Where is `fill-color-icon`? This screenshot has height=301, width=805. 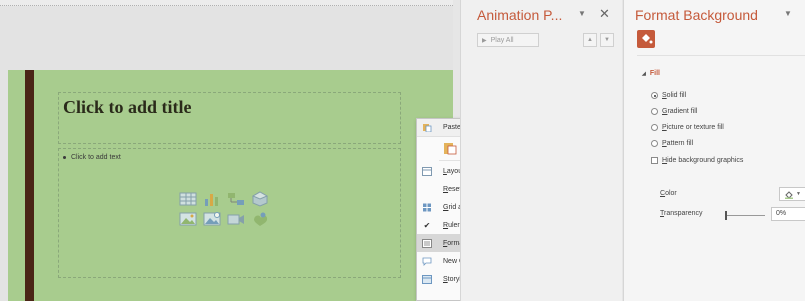
fill-color-icon is located at coordinates (789, 194).